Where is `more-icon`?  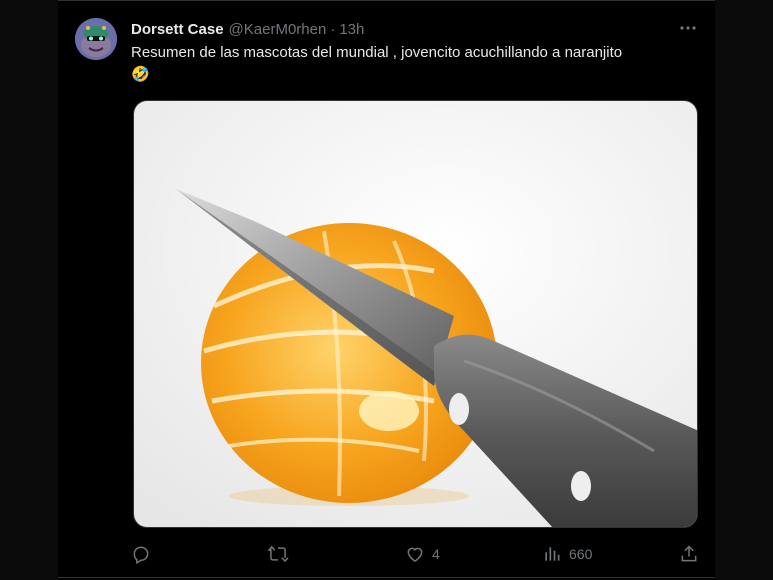 more-icon is located at coordinates (688, 28).